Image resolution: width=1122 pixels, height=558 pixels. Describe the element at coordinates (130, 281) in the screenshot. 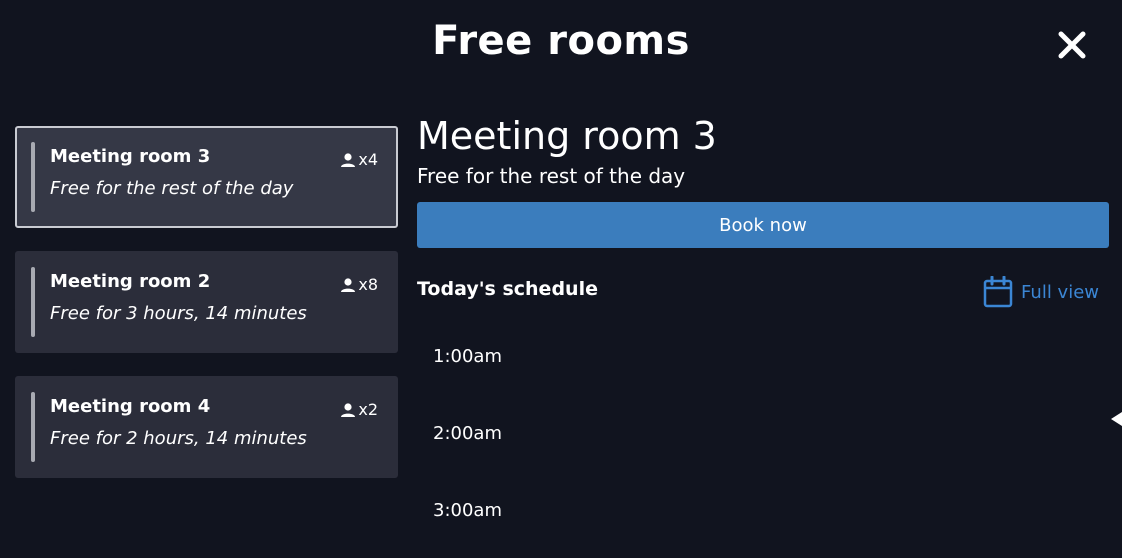

I see `room-name: Meeting room 2` at that location.